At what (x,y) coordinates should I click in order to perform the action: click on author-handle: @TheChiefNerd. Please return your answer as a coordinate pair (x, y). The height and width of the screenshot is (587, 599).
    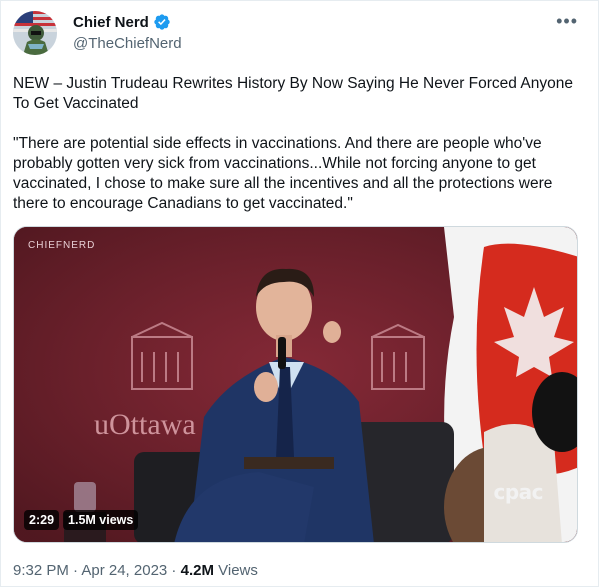
    Looking at the image, I should click on (127, 43).